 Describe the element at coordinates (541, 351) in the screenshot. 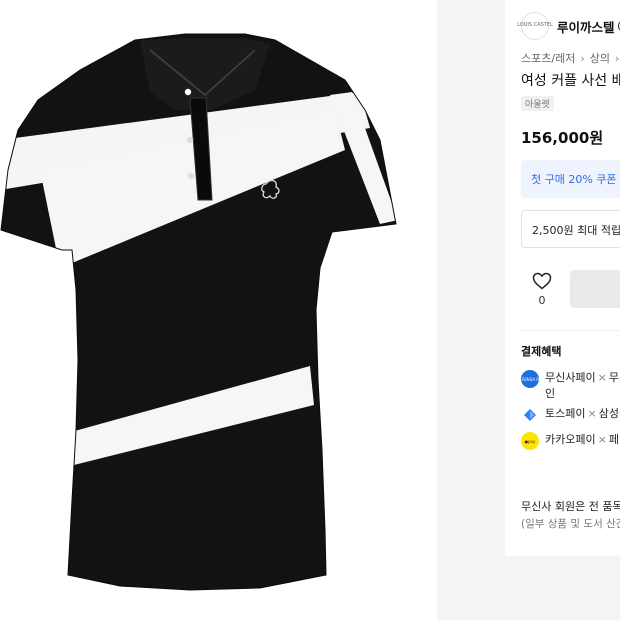

I see `benefits-title: 결제혜택` at that location.